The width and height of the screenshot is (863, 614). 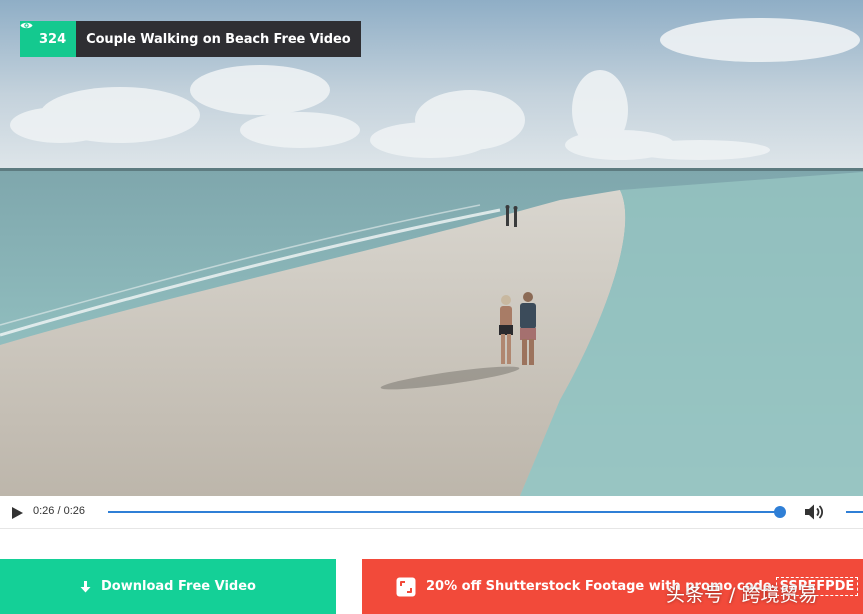 I want to click on volume-icon, so click(x=814, y=512).